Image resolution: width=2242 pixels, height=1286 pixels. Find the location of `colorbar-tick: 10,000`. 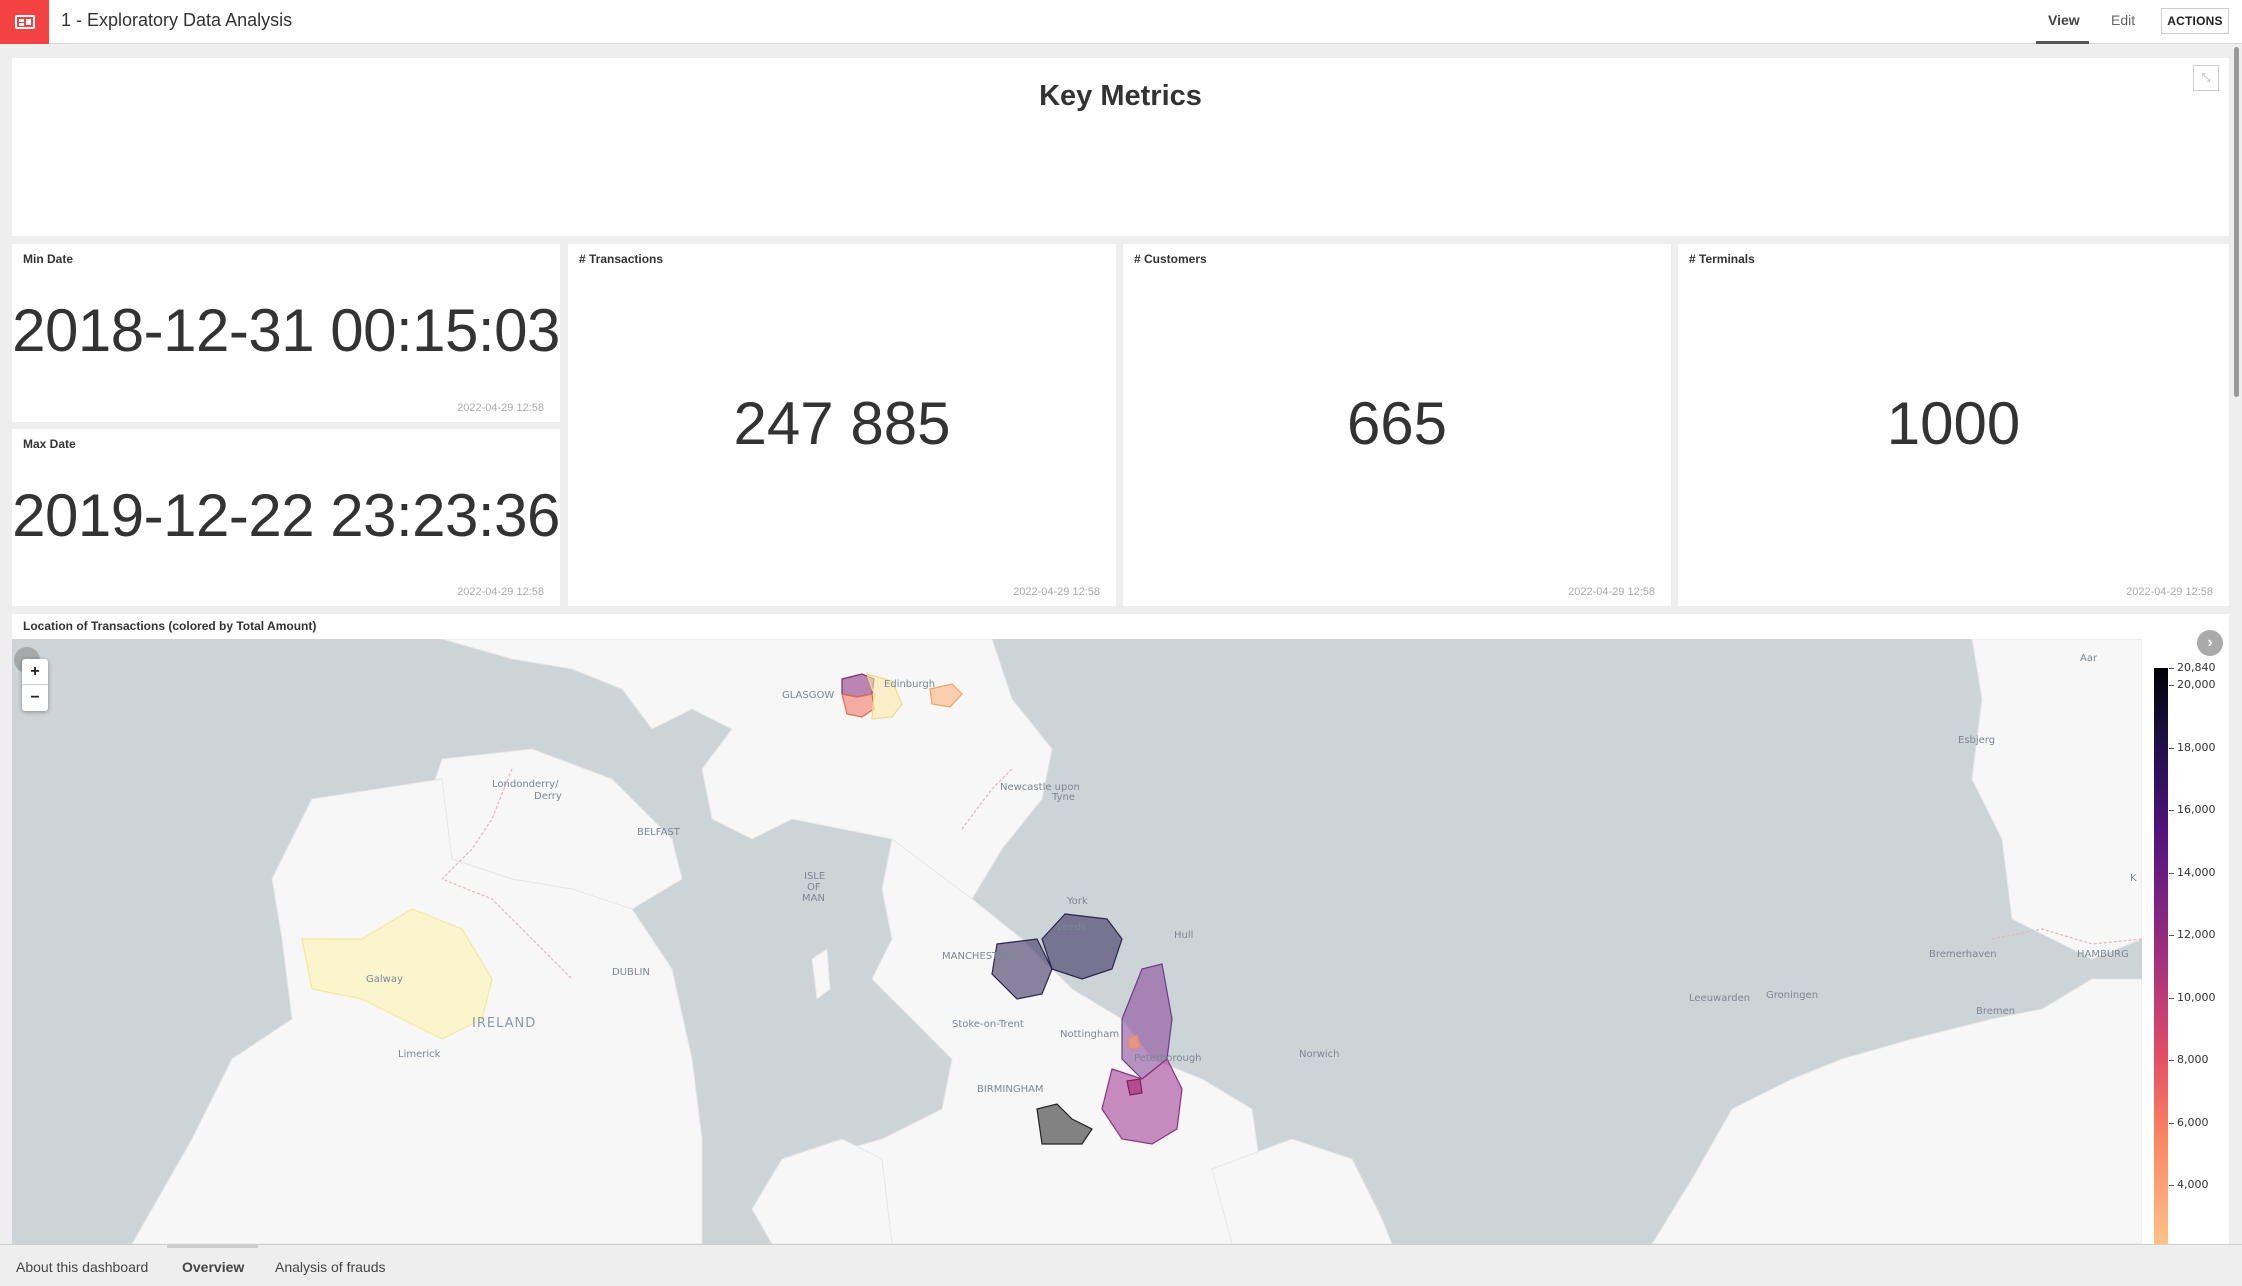

colorbar-tick: 10,000 is located at coordinates (2192, 997).